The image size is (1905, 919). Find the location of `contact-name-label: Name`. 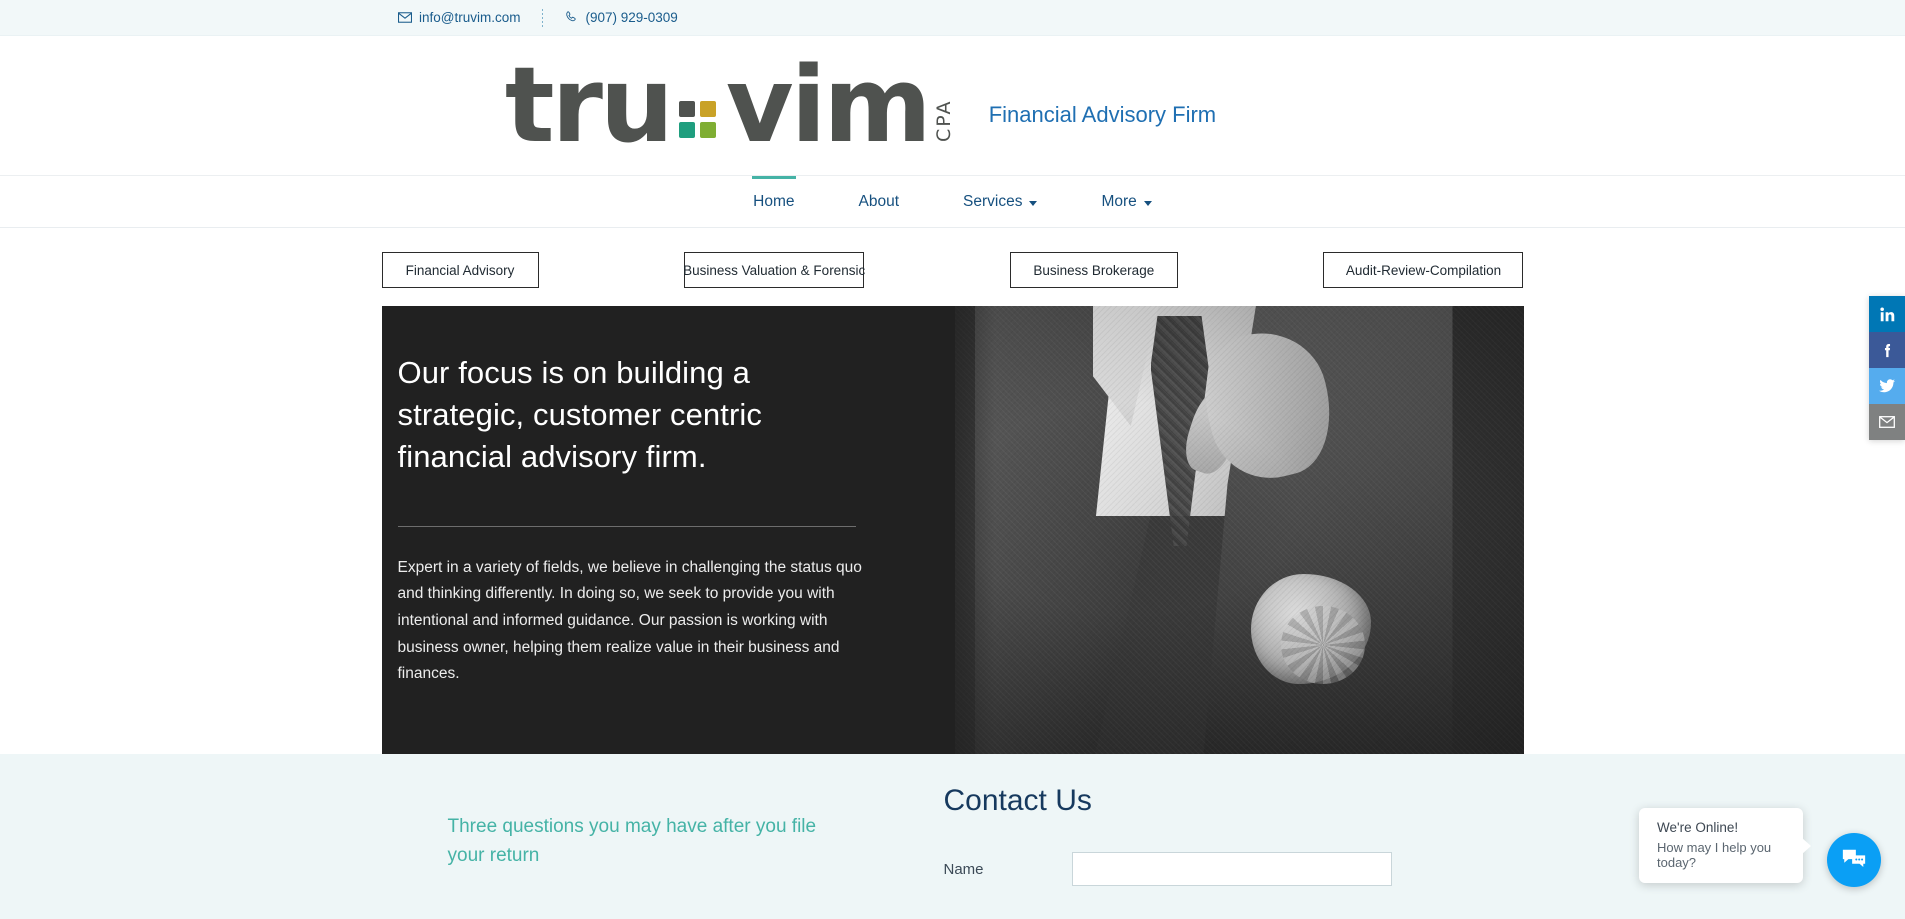

contact-name-label: Name is located at coordinates (963, 869).